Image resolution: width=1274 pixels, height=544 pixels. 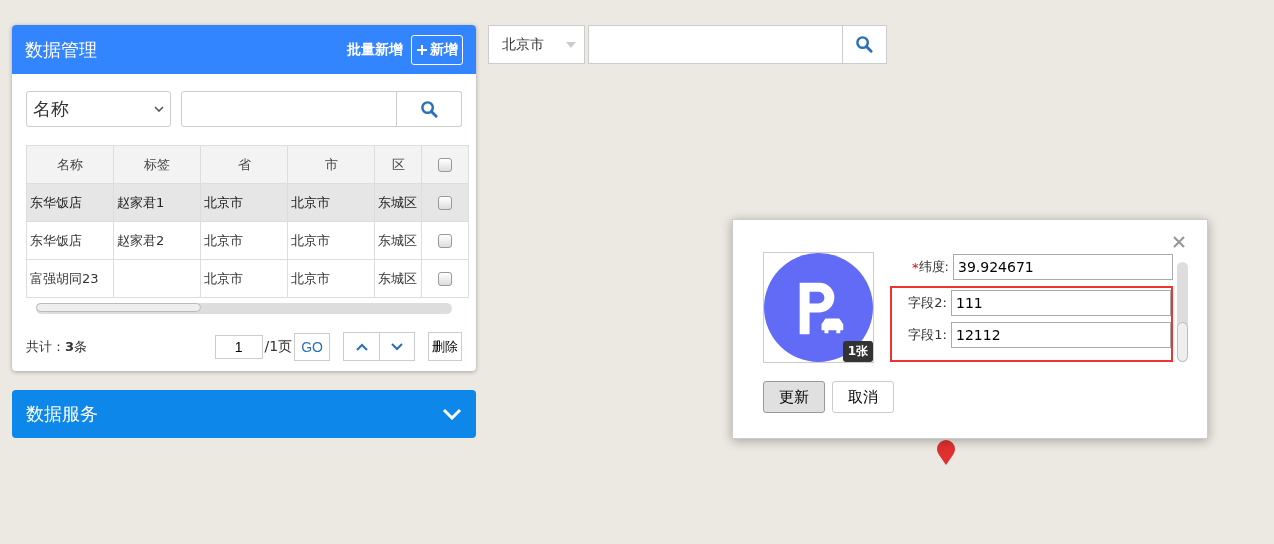 I want to click on table-cell: 赵家君1, so click(x=141, y=202).